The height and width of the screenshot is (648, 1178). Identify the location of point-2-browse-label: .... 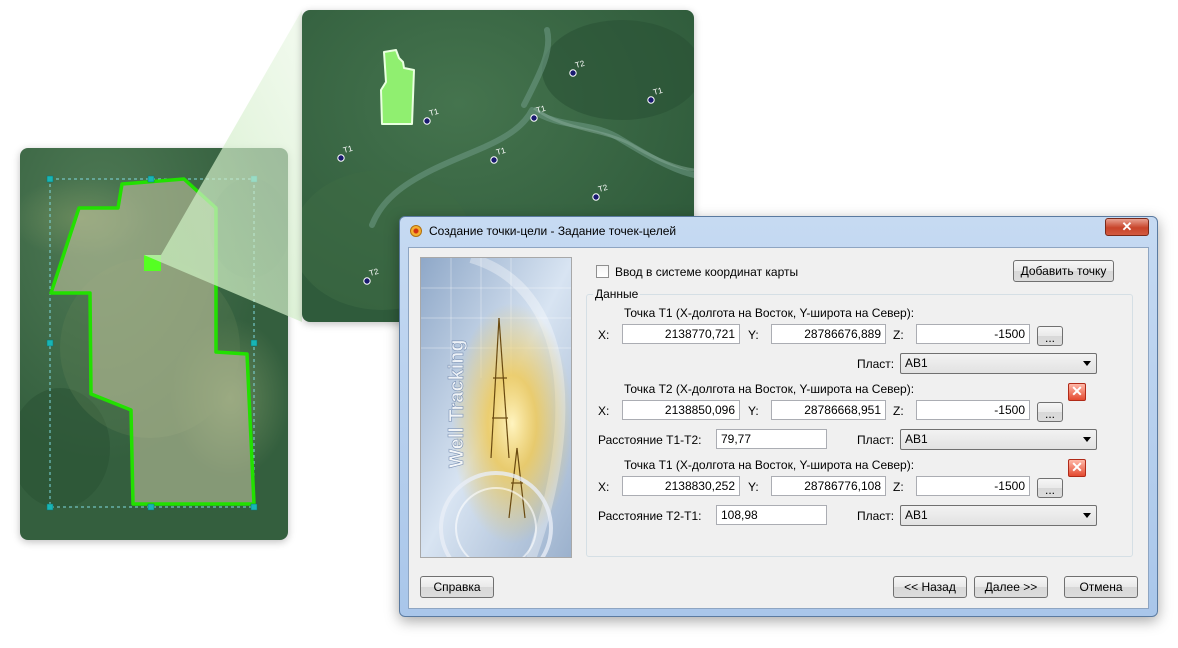
(1049, 414).